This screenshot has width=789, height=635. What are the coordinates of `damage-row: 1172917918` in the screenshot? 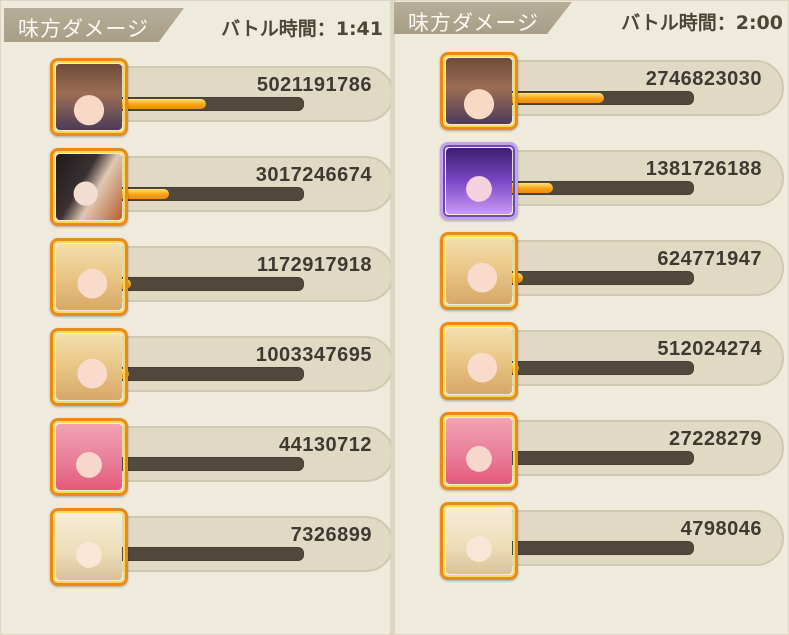 It's located at (225, 277).